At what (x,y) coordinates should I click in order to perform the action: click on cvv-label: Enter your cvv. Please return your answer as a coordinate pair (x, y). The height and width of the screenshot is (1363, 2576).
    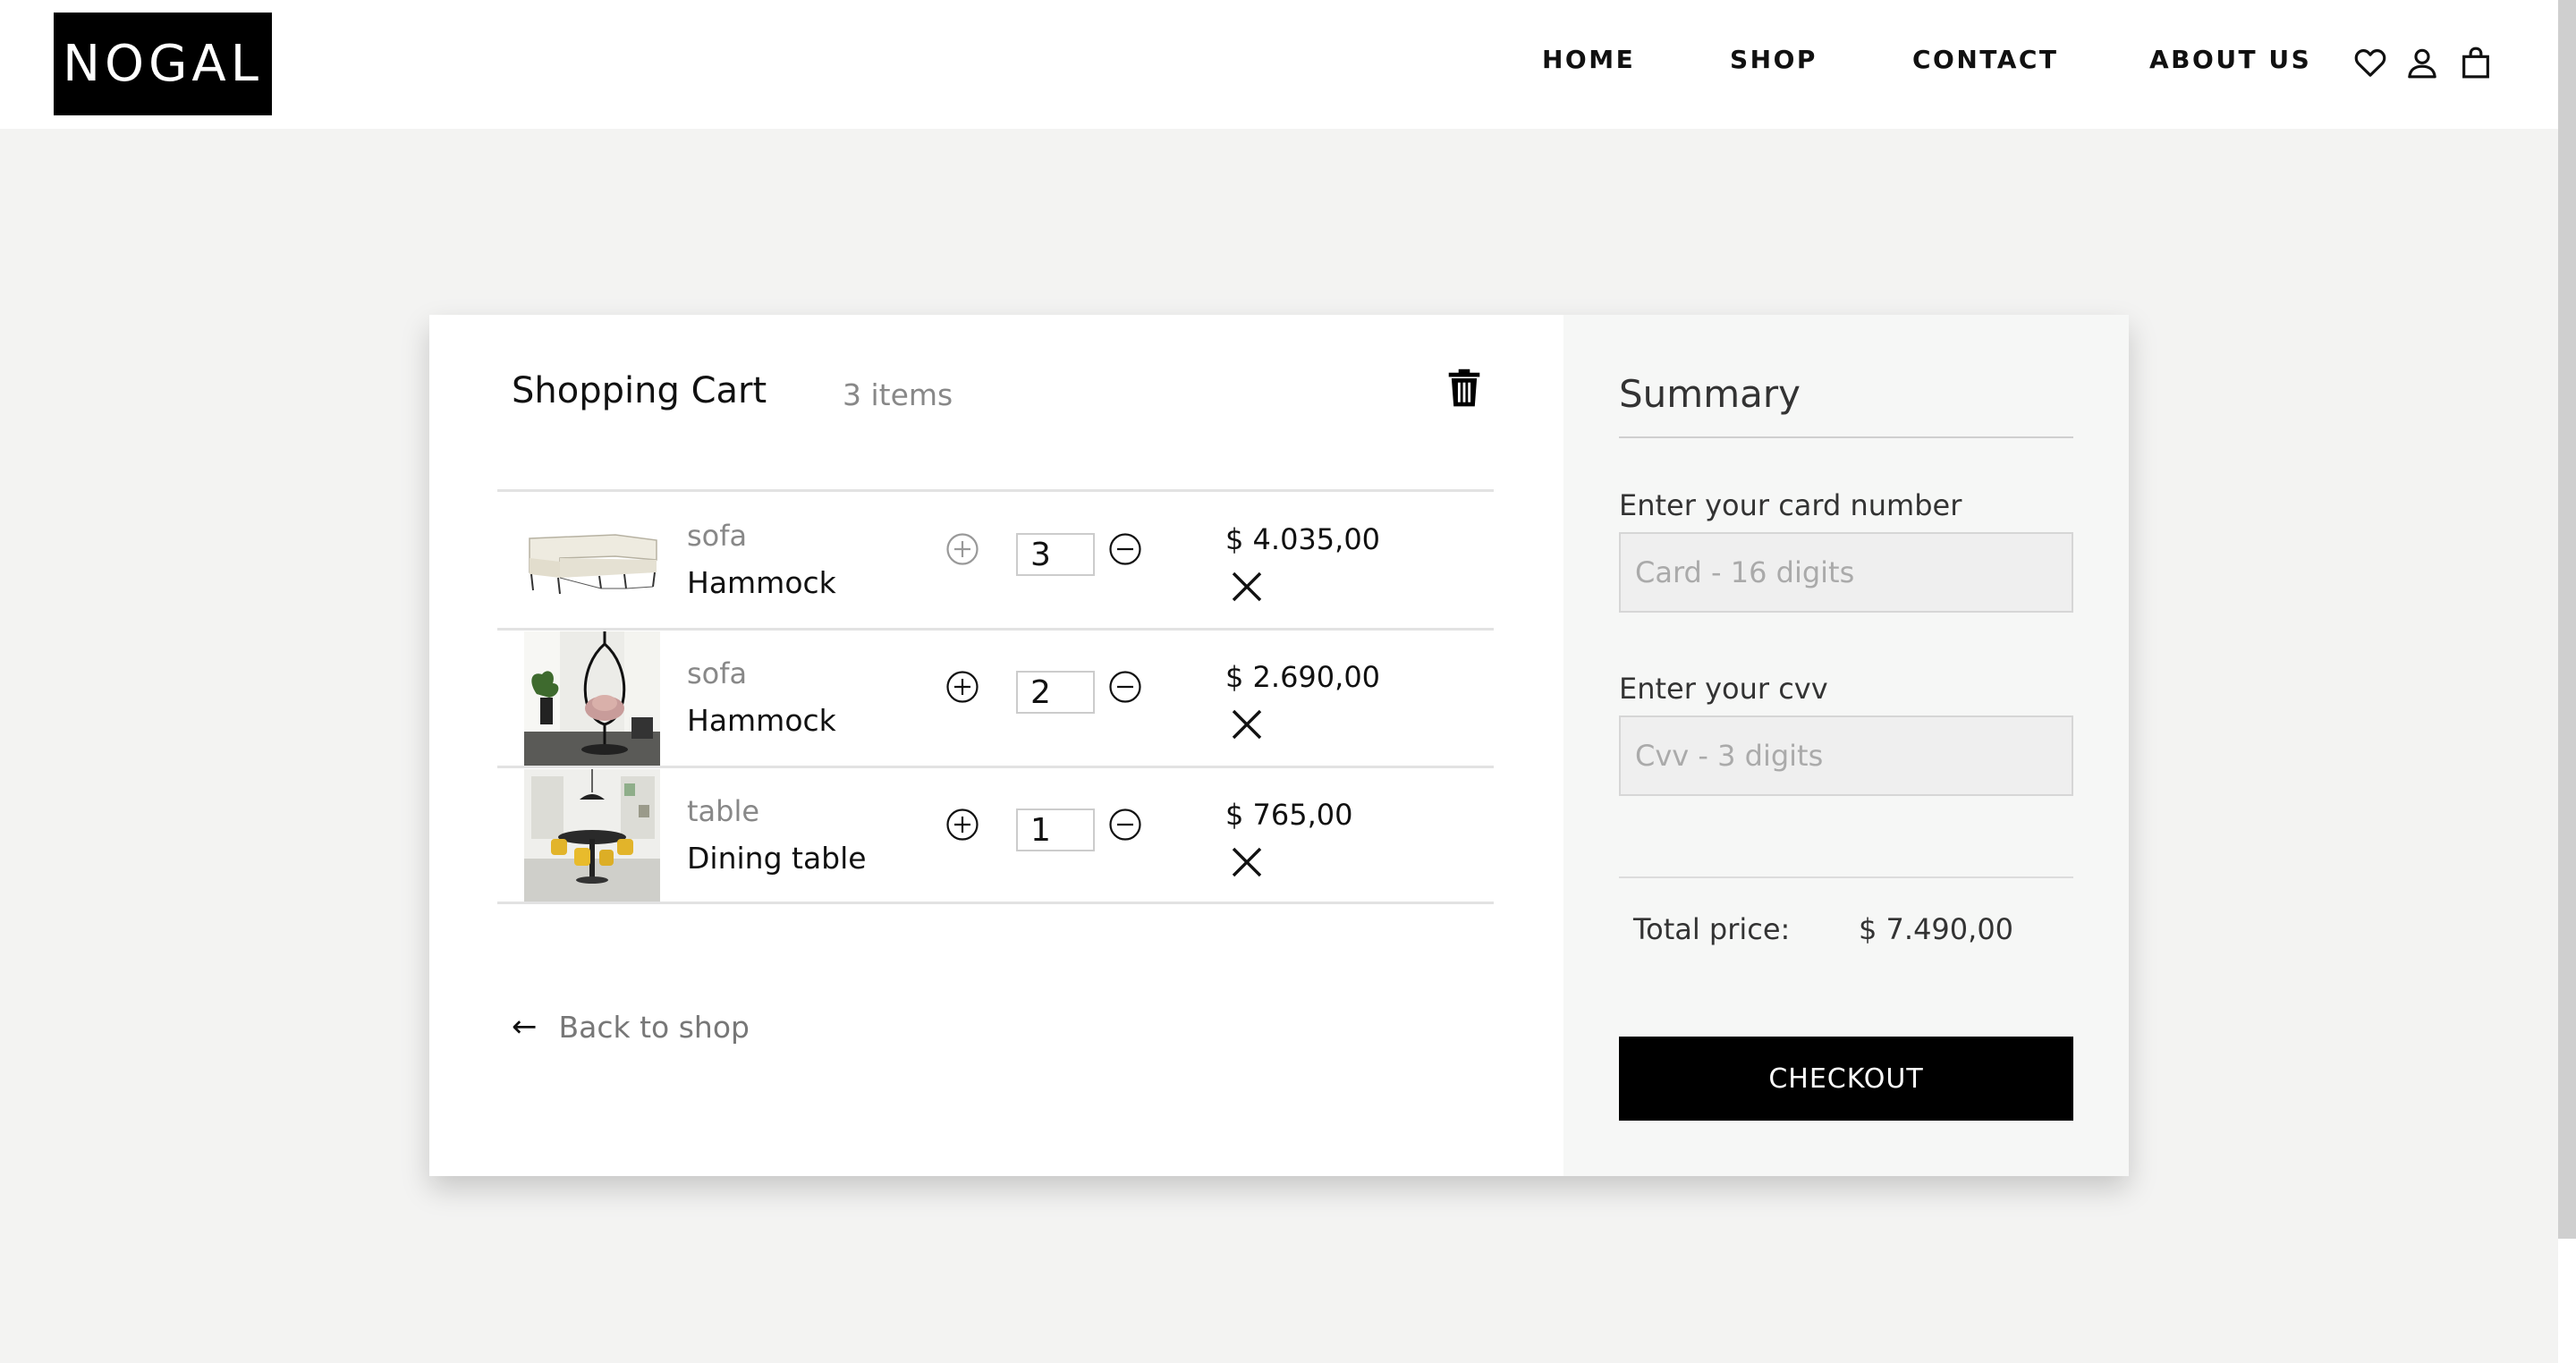
    Looking at the image, I should click on (1723, 689).